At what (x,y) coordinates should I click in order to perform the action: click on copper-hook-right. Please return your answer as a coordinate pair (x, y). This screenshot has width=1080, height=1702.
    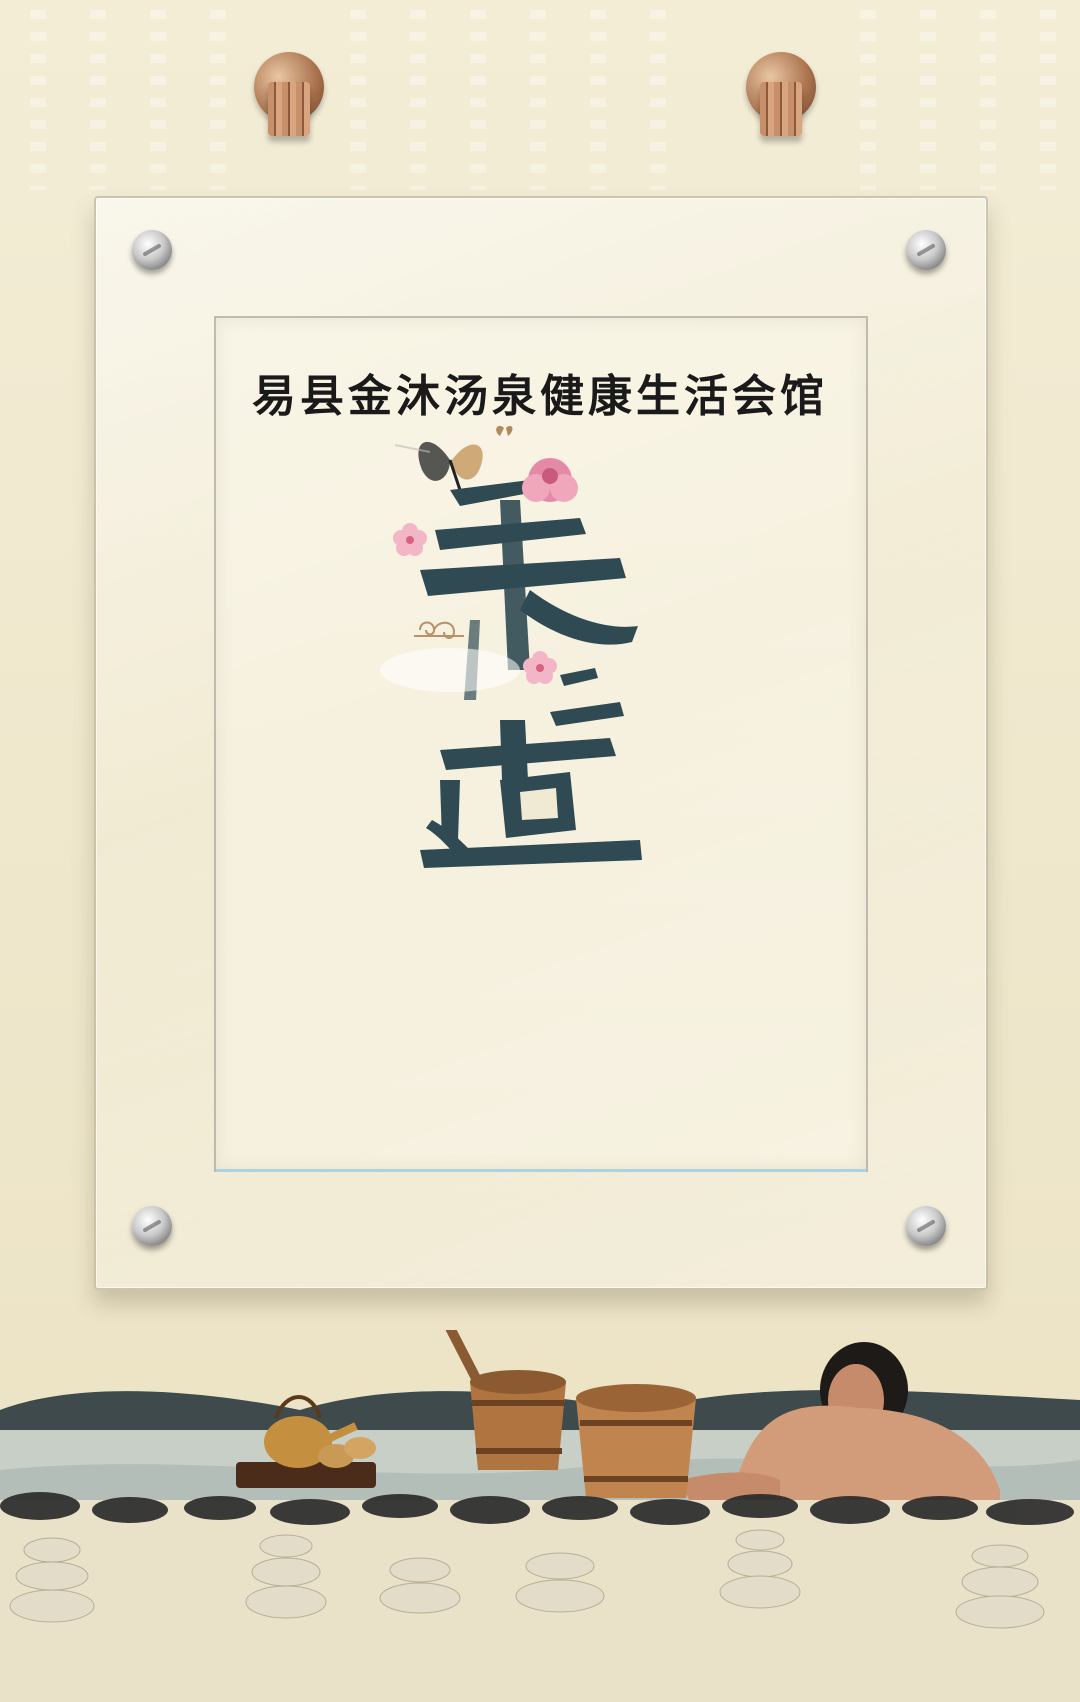
    Looking at the image, I should click on (781, 94).